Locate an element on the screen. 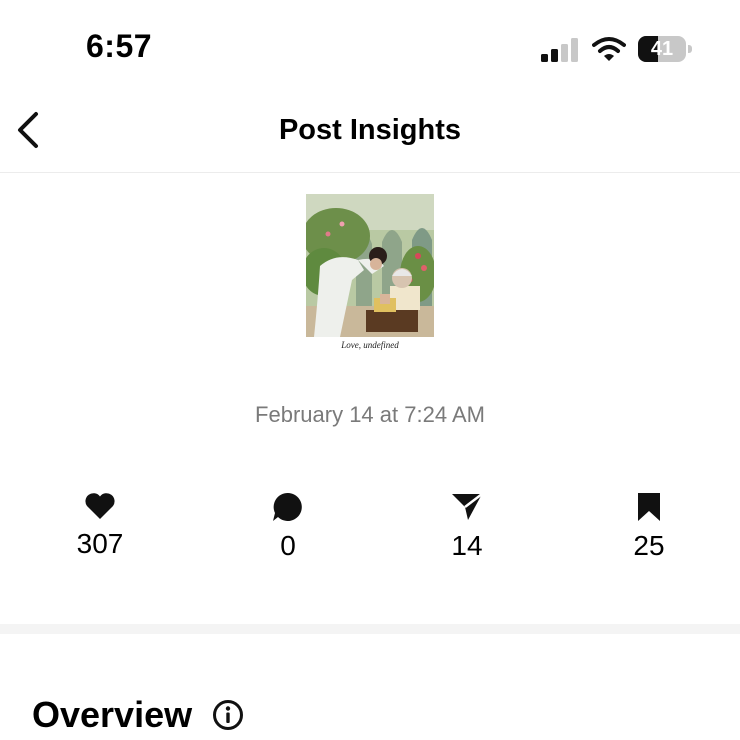 The height and width of the screenshot is (740, 740). post-thumbnail: Love, undefined is located at coordinates (370, 274).